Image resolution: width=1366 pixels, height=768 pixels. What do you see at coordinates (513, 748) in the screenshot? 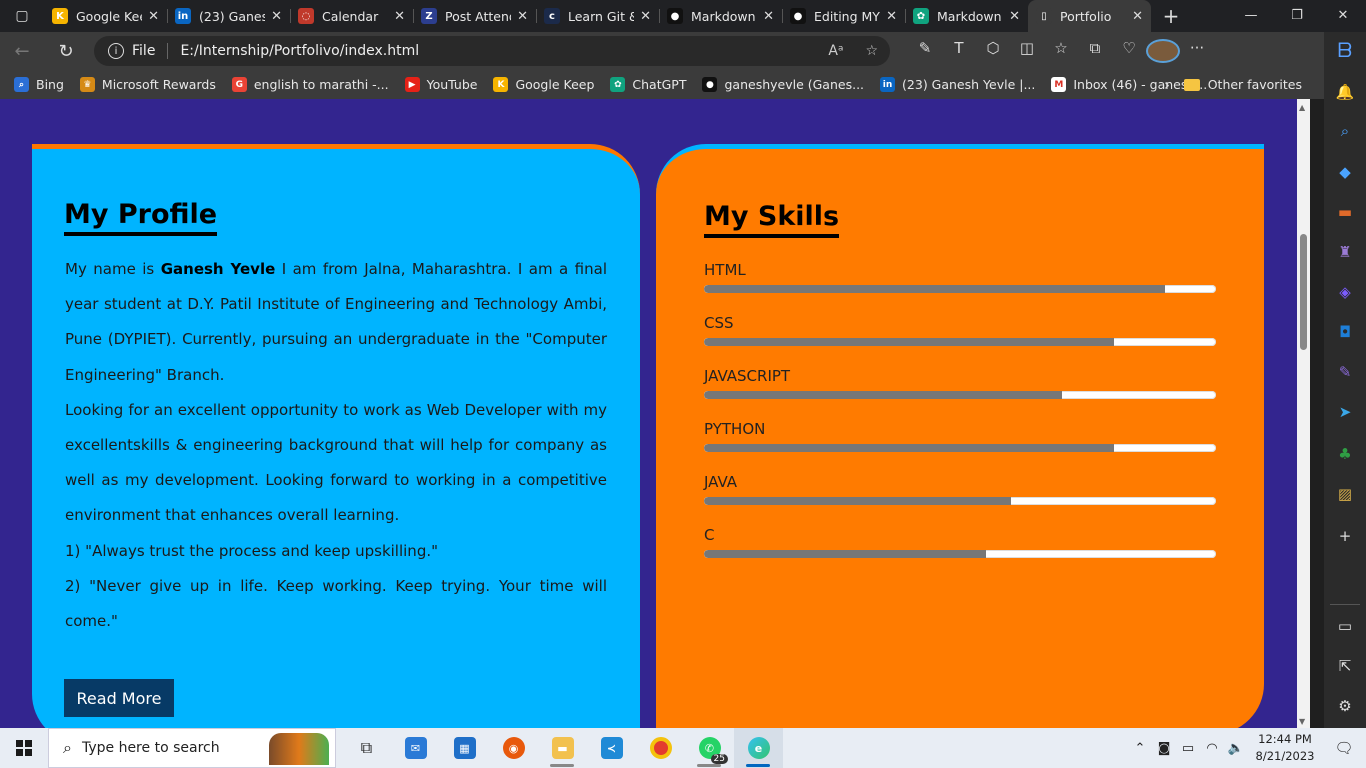
I see `firefox-app: ◉` at bounding box center [513, 748].